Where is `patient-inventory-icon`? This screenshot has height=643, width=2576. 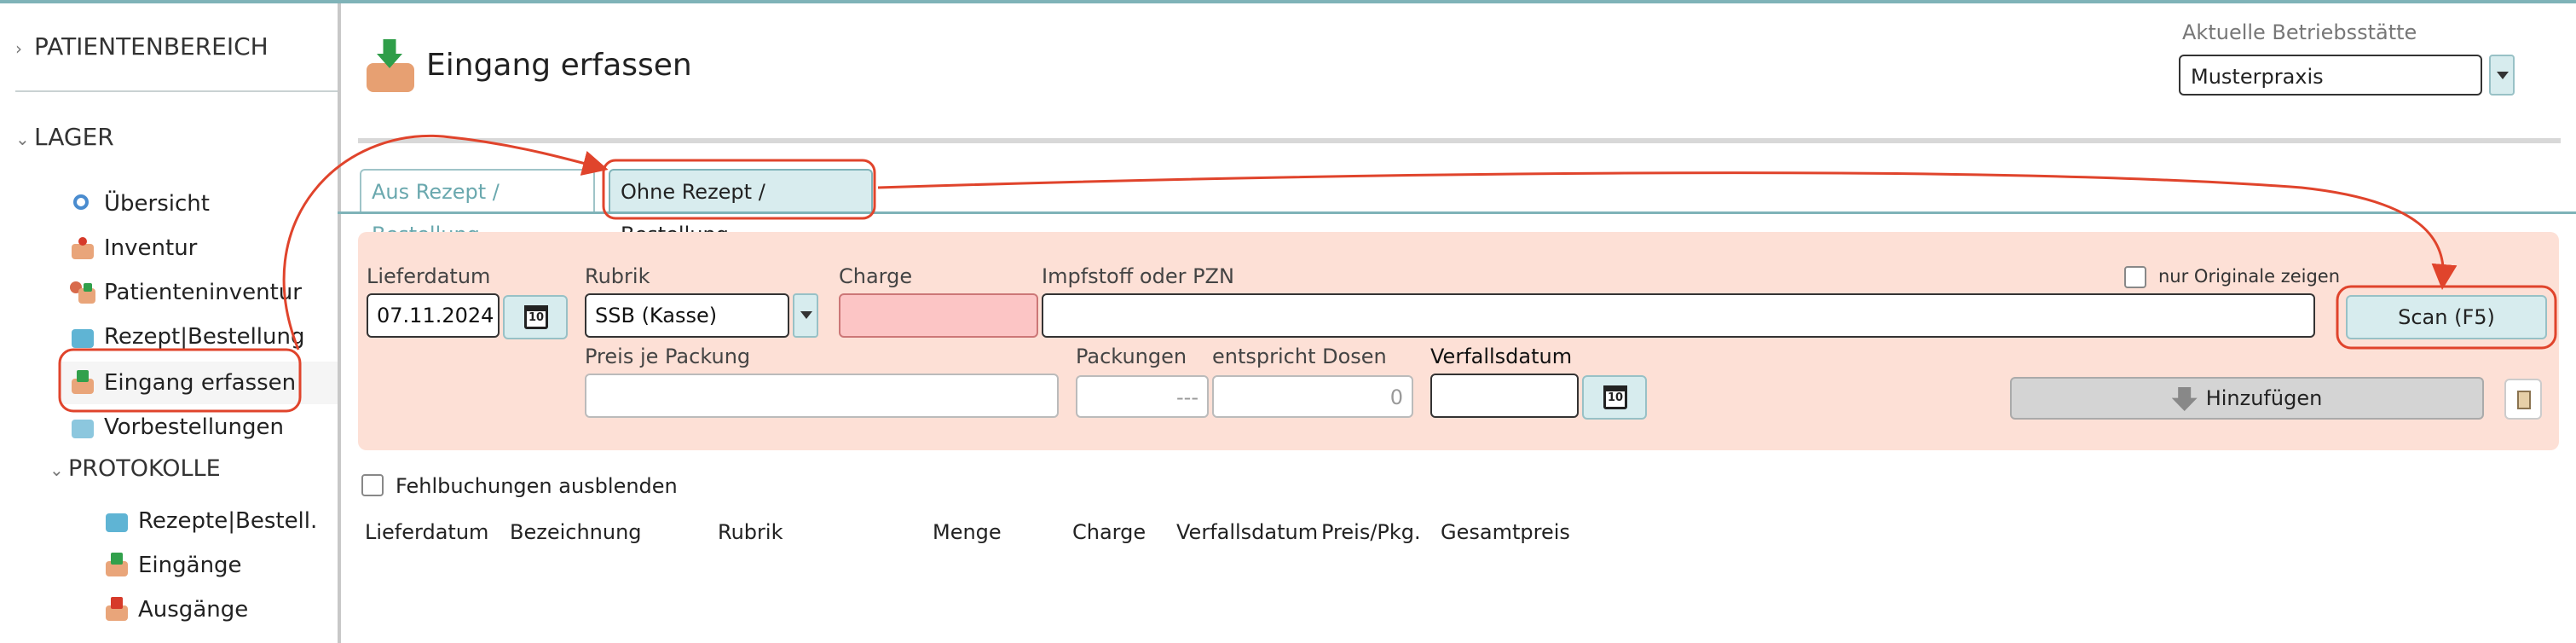
patient-inventory-icon is located at coordinates (82, 292).